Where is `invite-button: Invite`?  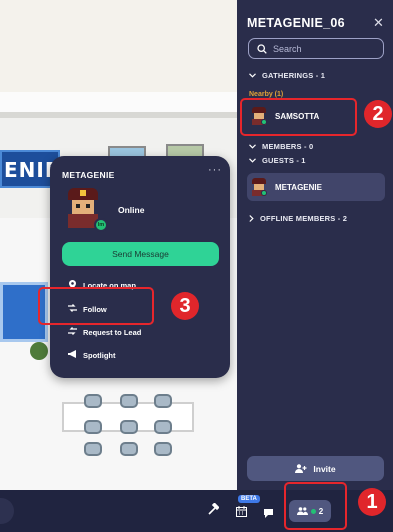 invite-button: Invite is located at coordinates (315, 468).